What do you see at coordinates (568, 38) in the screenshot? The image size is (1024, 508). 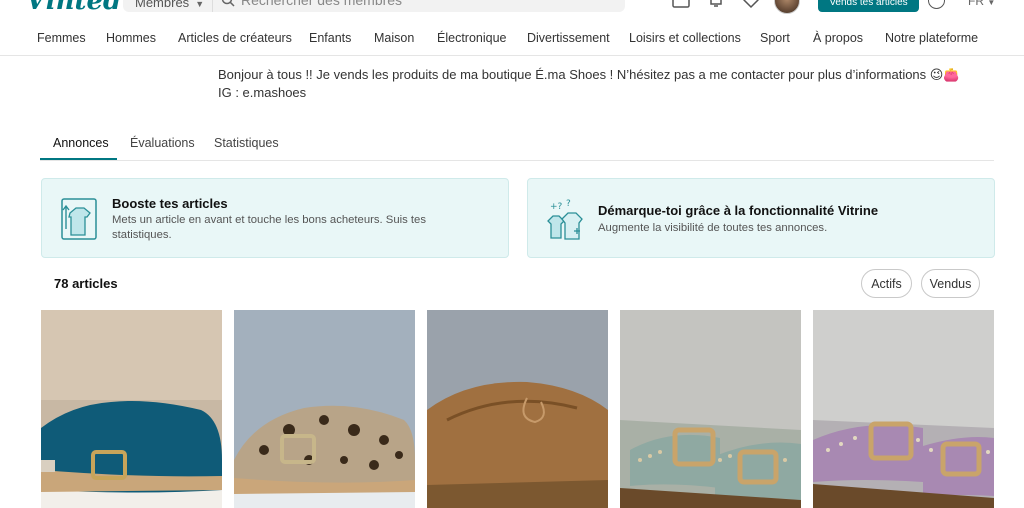 I see `category-divertissement: Divertissement` at bounding box center [568, 38].